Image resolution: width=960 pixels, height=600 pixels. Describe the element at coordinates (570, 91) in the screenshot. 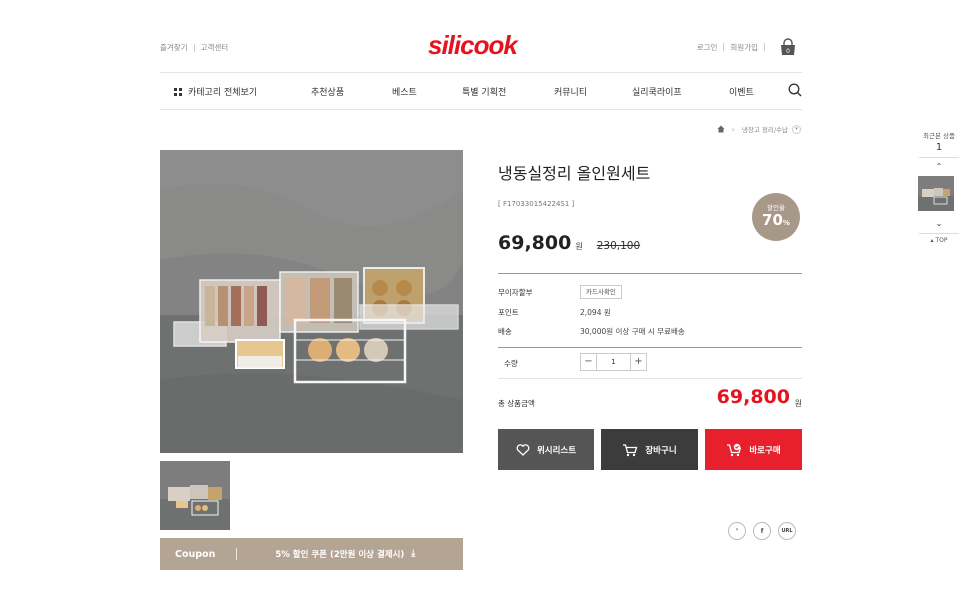

I see `nav-item-community: 커뮤니티` at that location.